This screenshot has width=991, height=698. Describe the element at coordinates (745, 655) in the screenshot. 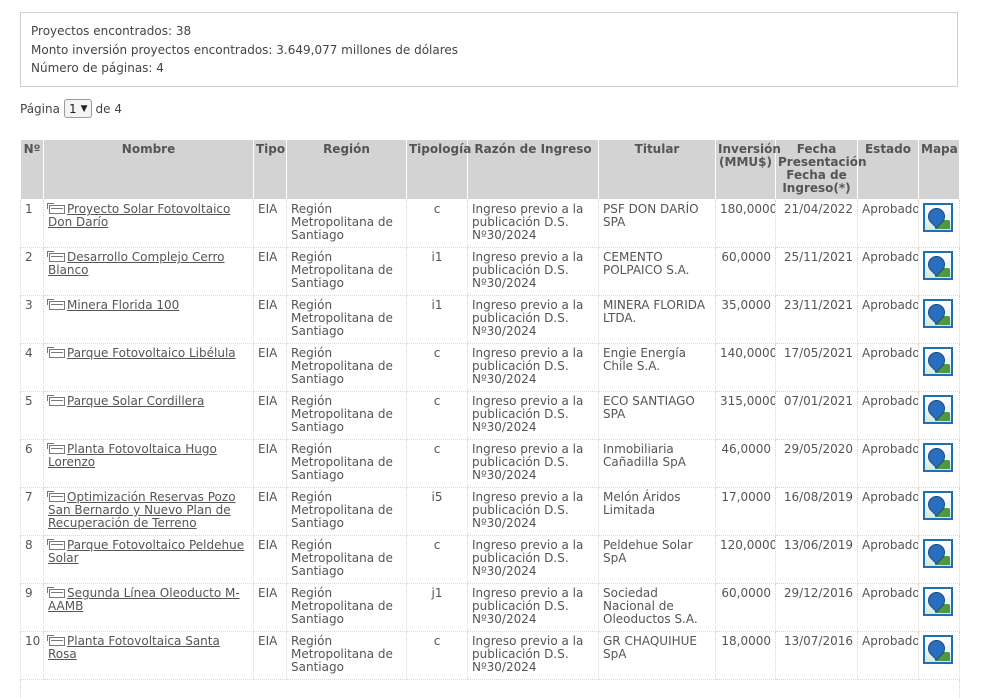

I see `row-inversion: 18,0000` at that location.